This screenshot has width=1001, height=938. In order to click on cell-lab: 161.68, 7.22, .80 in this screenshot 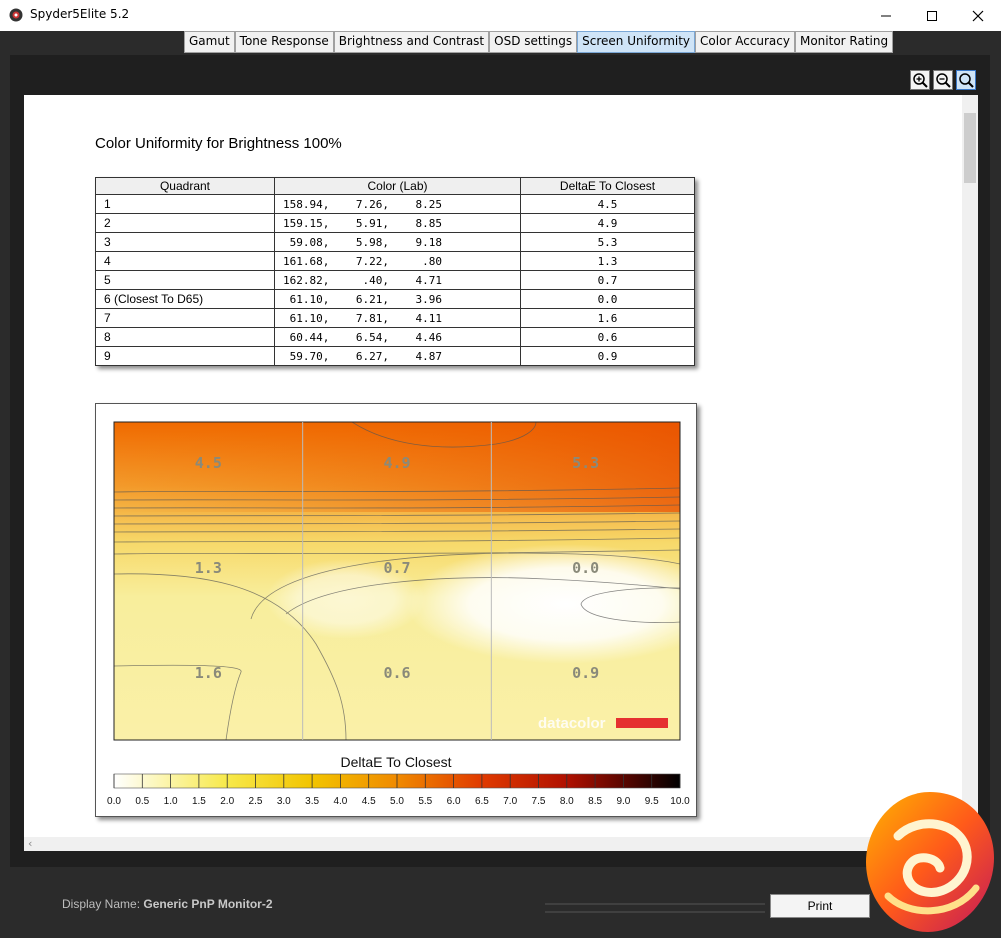, I will do `click(397, 261)`.